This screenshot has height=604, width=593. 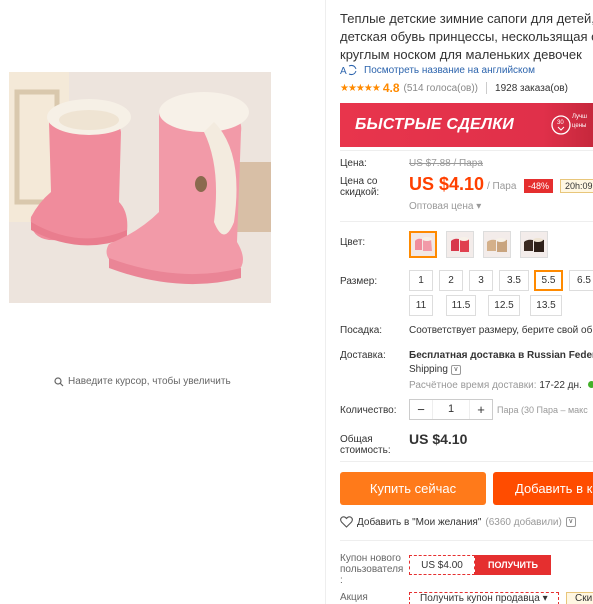 What do you see at coordinates (353, 163) in the screenshot?
I see `price-label: Цена:` at bounding box center [353, 163].